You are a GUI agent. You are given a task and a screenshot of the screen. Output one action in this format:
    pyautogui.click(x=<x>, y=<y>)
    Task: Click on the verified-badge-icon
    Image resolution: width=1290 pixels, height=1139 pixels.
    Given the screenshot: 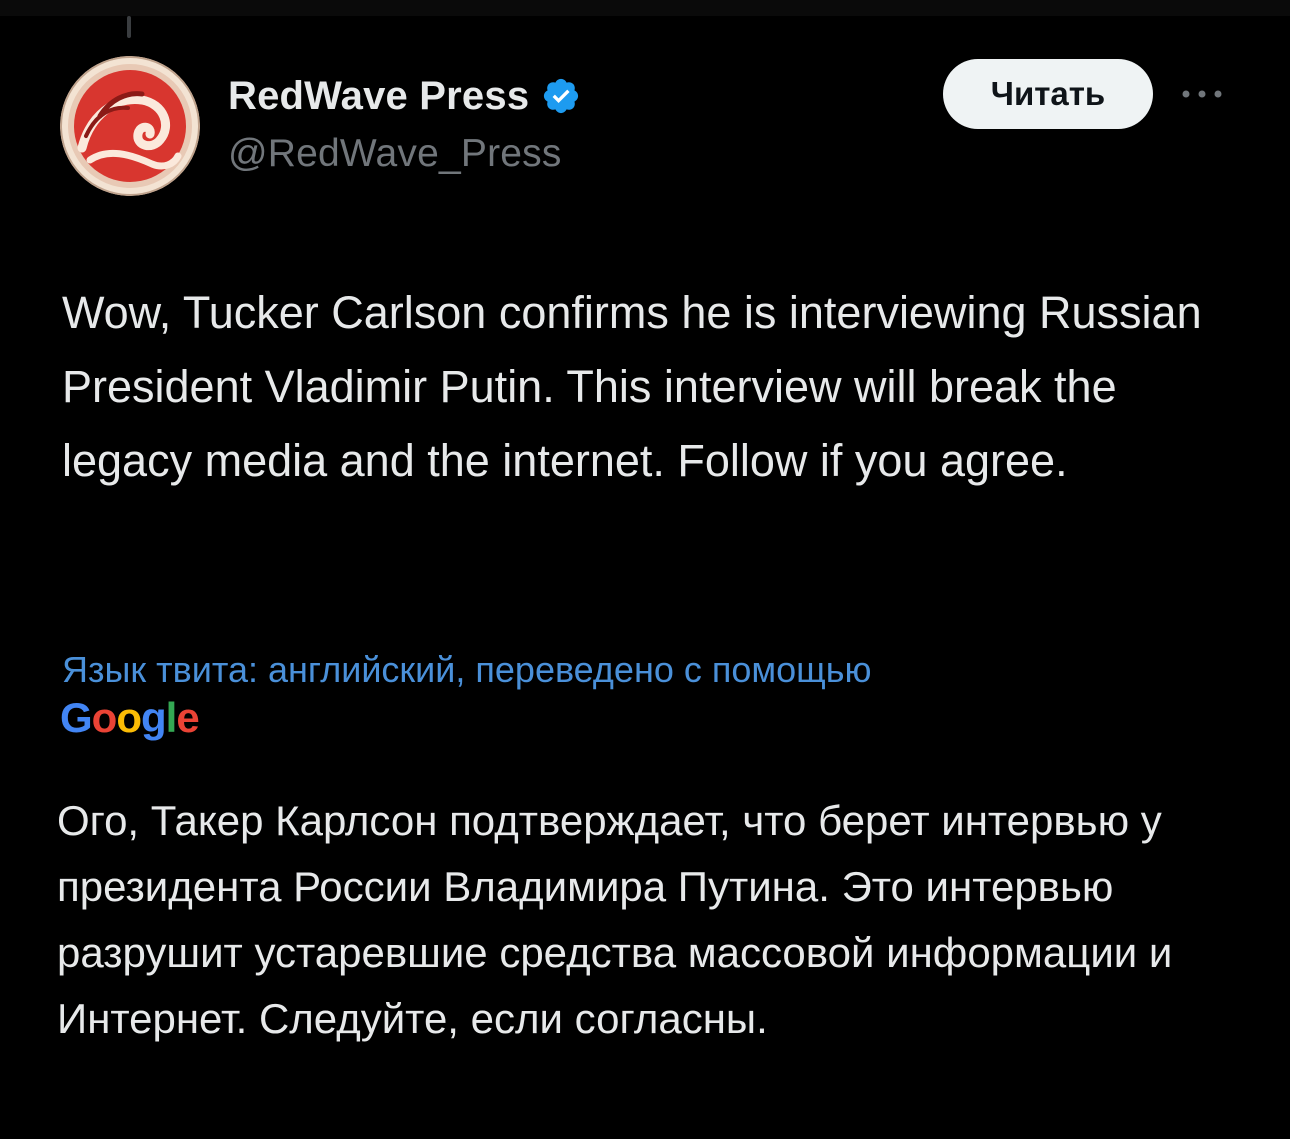 What is the action you would take?
    pyautogui.click(x=561, y=96)
    